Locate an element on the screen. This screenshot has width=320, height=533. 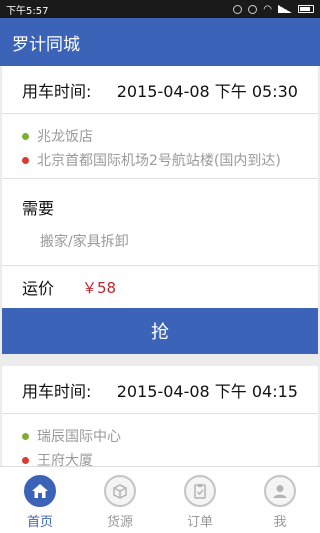
price-value: ￥58 is located at coordinates (99, 287).